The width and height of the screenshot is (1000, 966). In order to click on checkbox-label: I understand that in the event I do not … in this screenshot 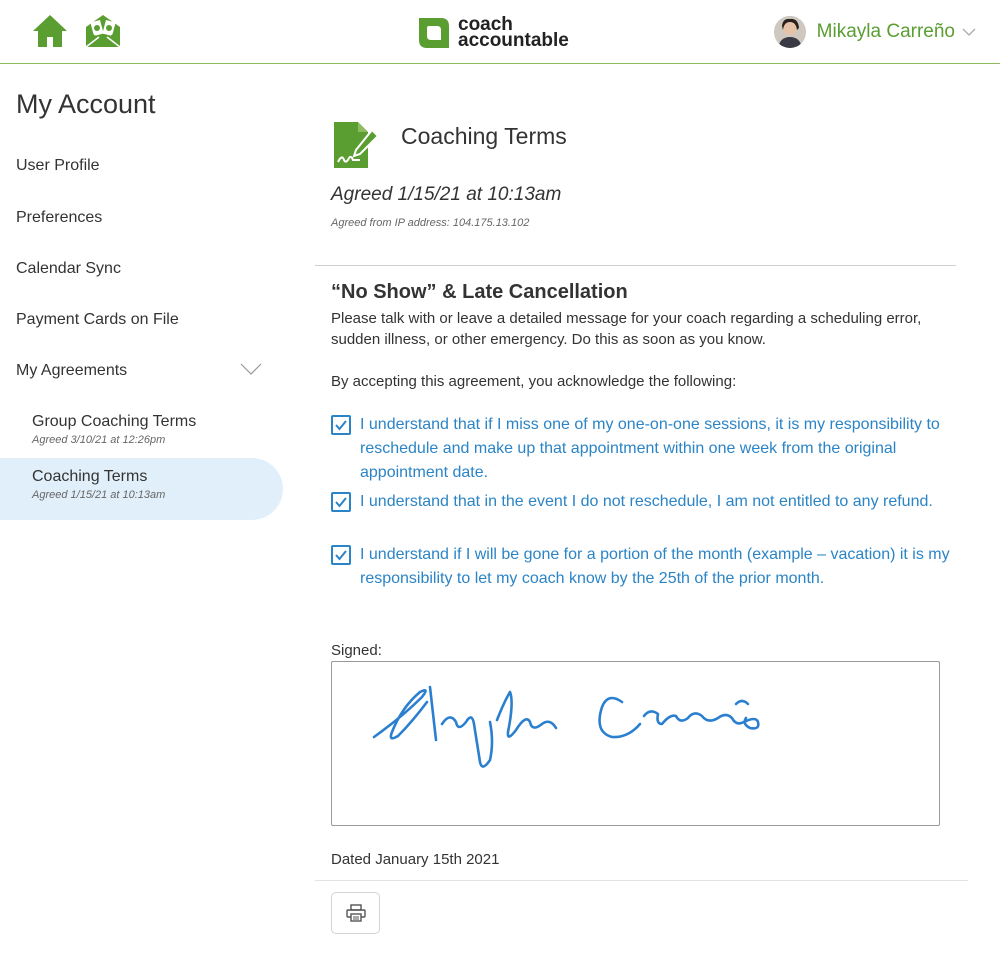, I will do `click(646, 501)`.